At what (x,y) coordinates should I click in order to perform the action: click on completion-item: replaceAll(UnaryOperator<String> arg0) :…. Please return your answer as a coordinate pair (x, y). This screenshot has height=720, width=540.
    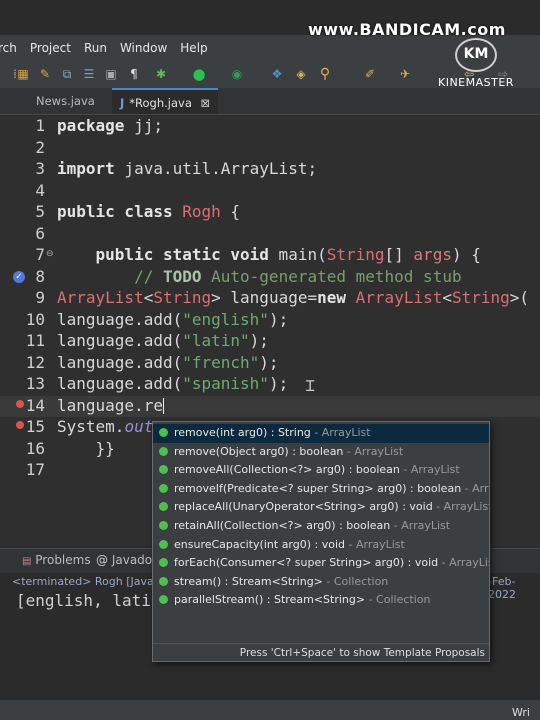
    Looking at the image, I should click on (324, 509).